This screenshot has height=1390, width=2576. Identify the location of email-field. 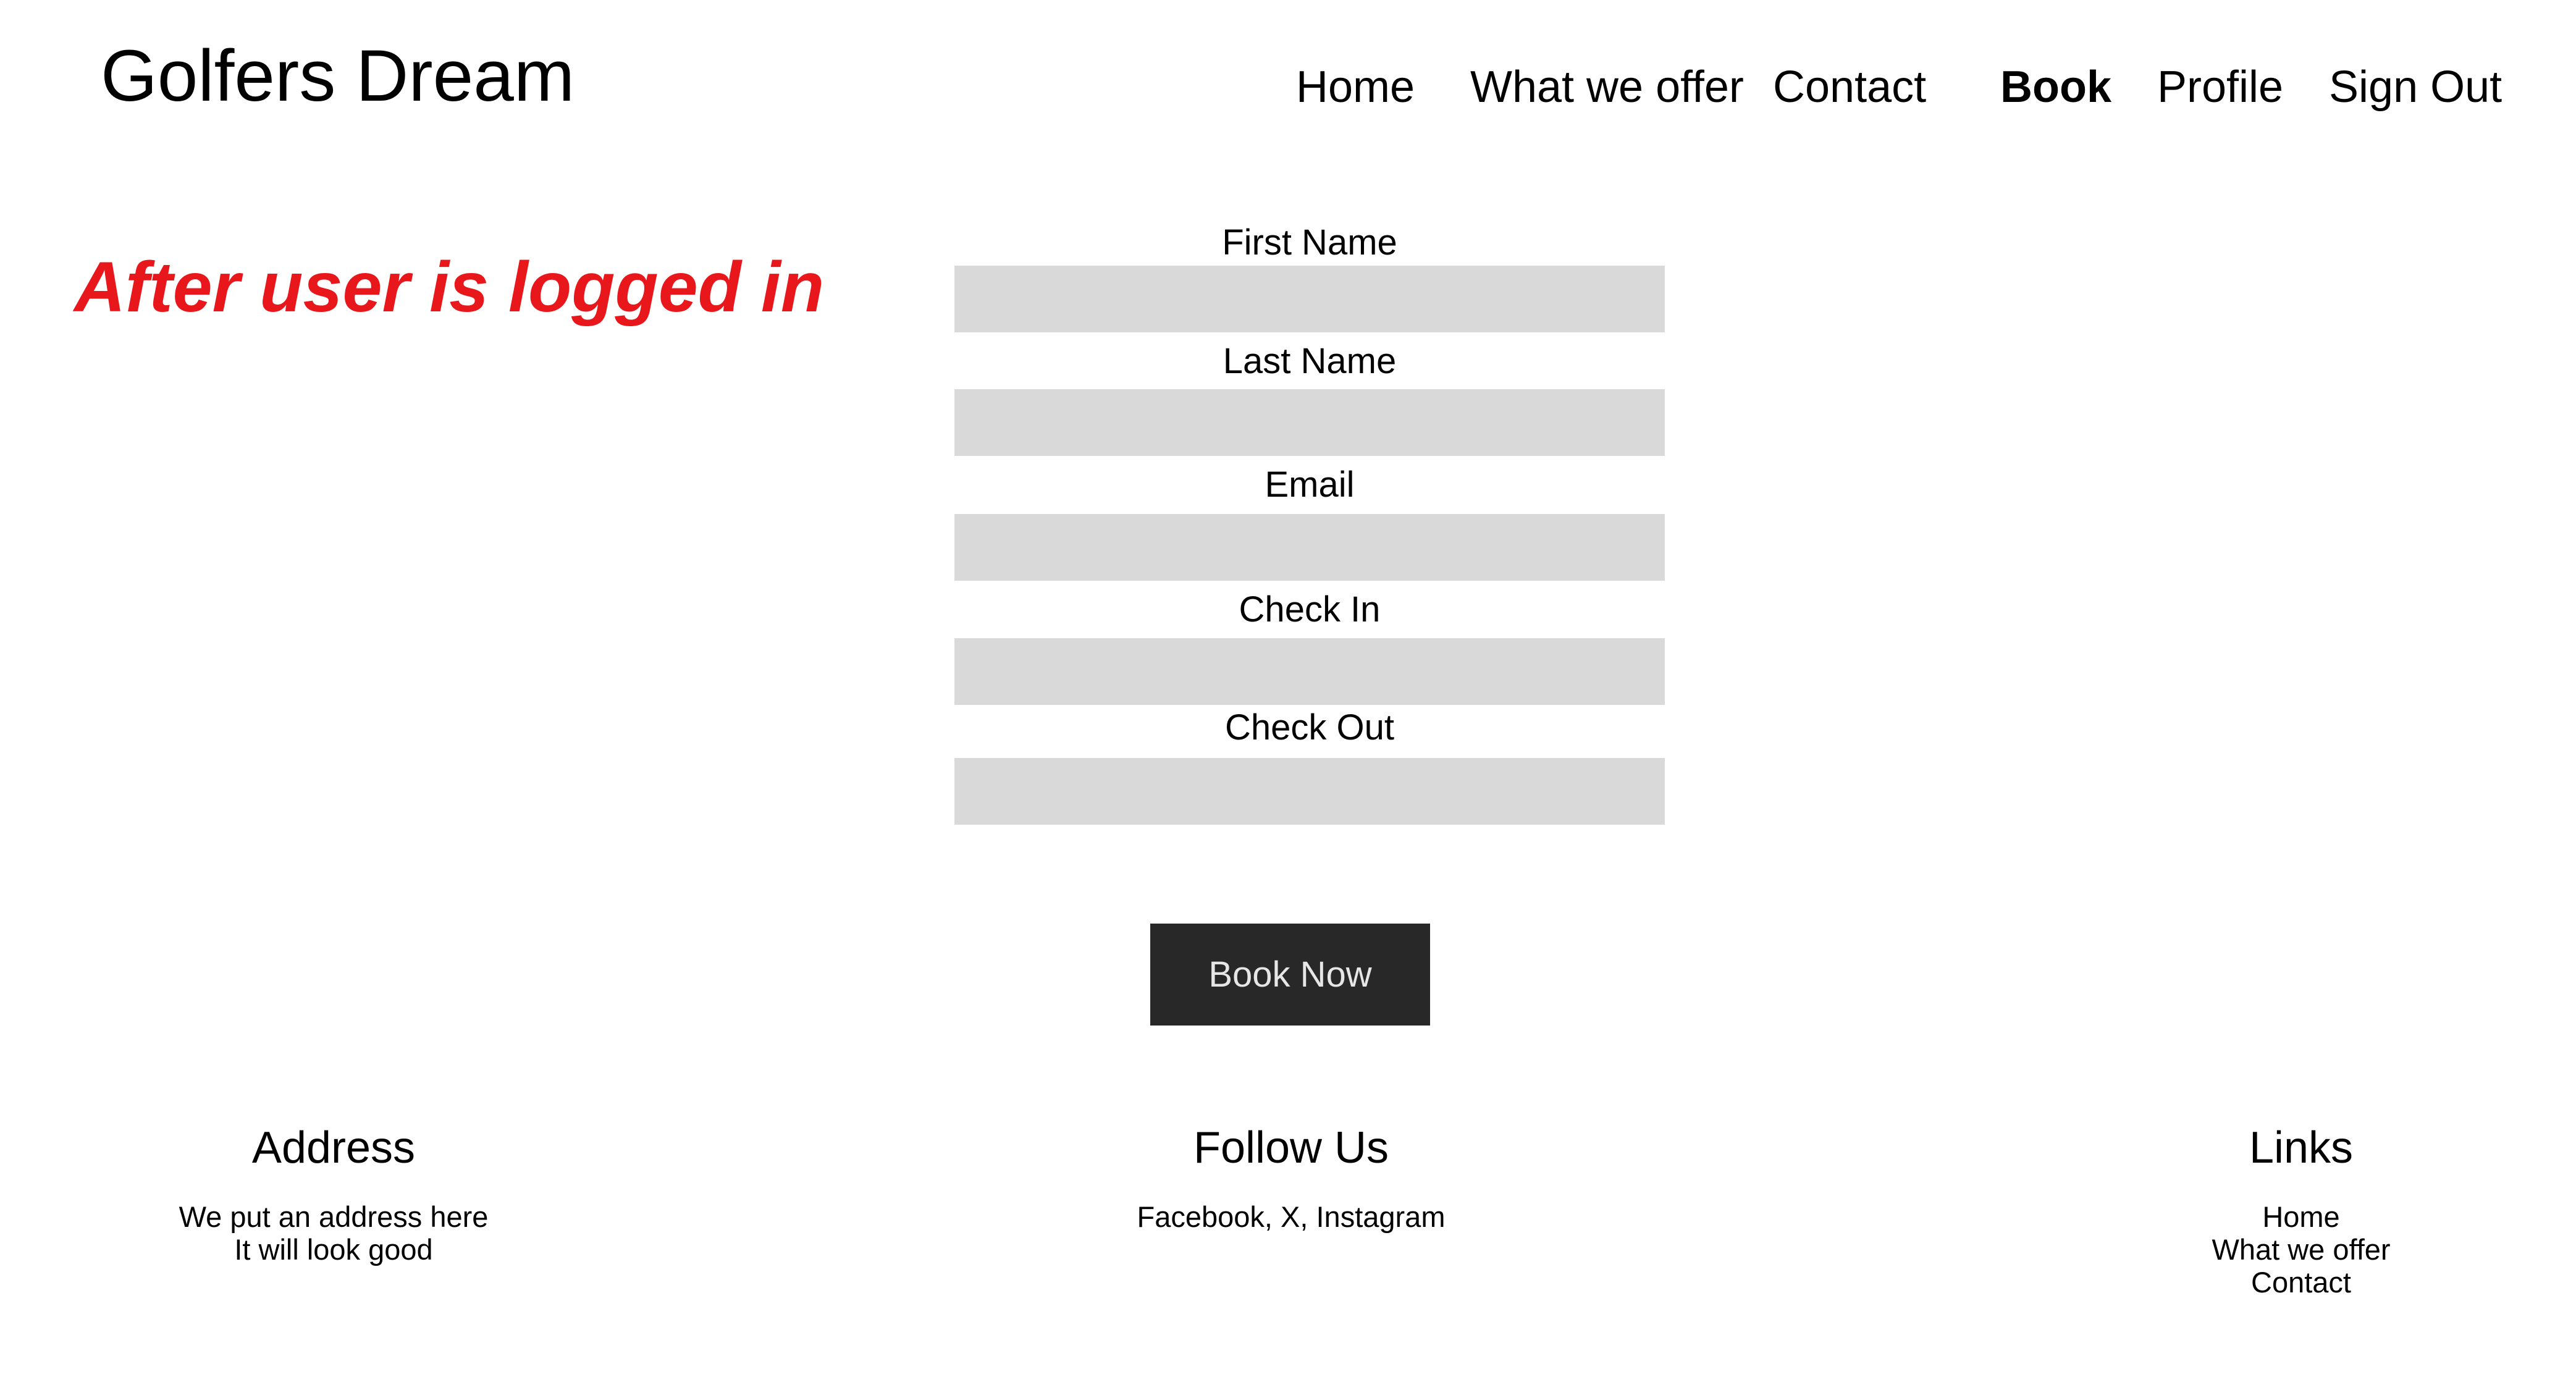
(1309, 547).